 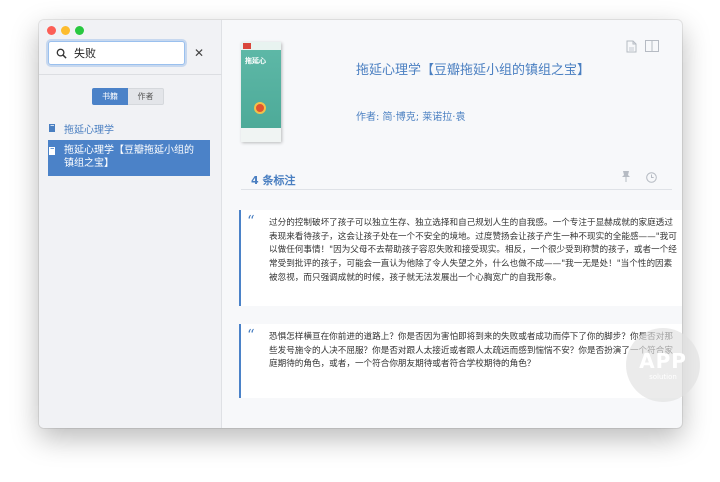 I want to click on clock-icon, so click(x=651, y=177).